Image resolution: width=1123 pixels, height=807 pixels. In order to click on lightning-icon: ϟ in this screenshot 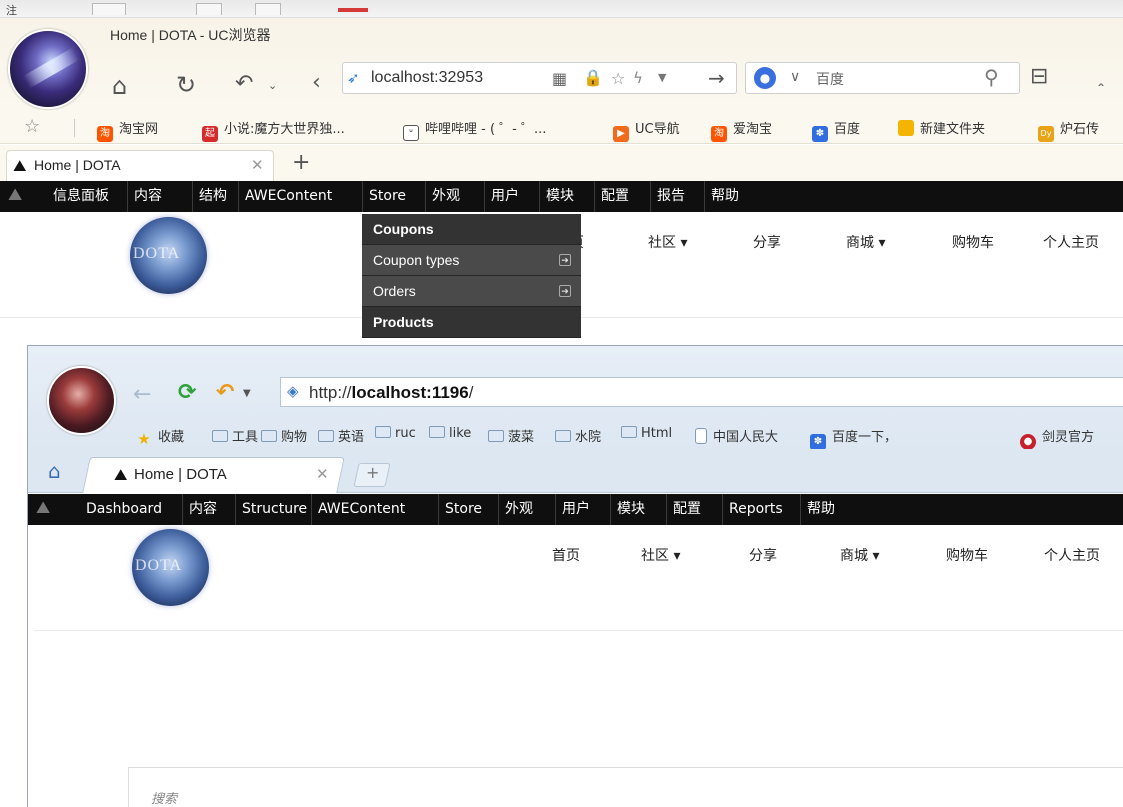, I will do `click(638, 78)`.